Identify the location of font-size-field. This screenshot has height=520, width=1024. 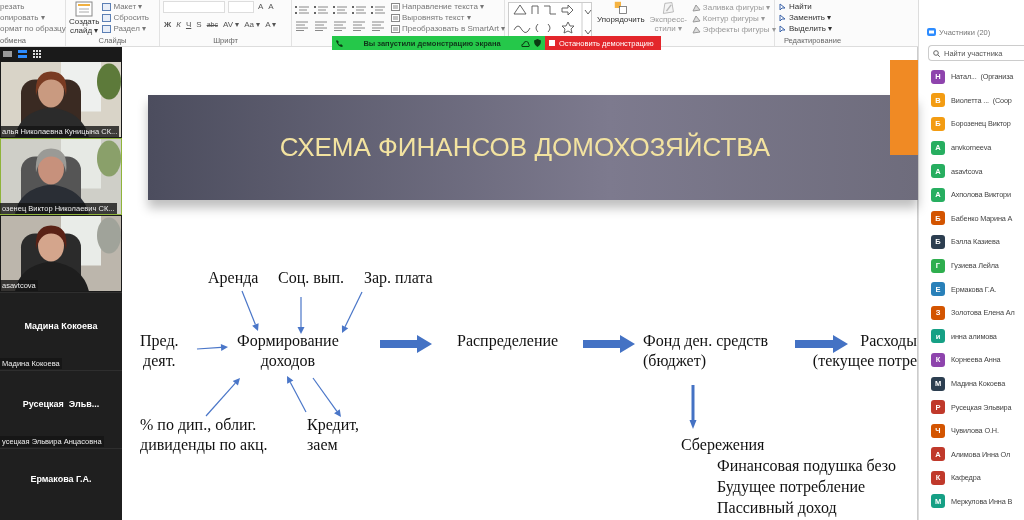
(241, 7).